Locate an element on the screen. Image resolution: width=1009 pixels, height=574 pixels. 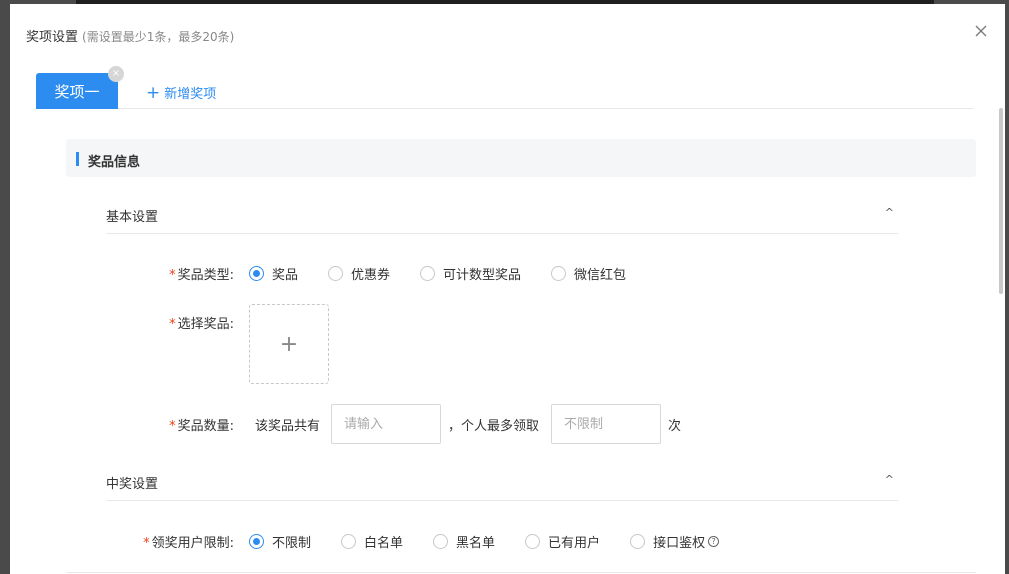
dialog-header: 奖项设置 (需设置最少1条，最多20条) is located at coordinates (130, 35).